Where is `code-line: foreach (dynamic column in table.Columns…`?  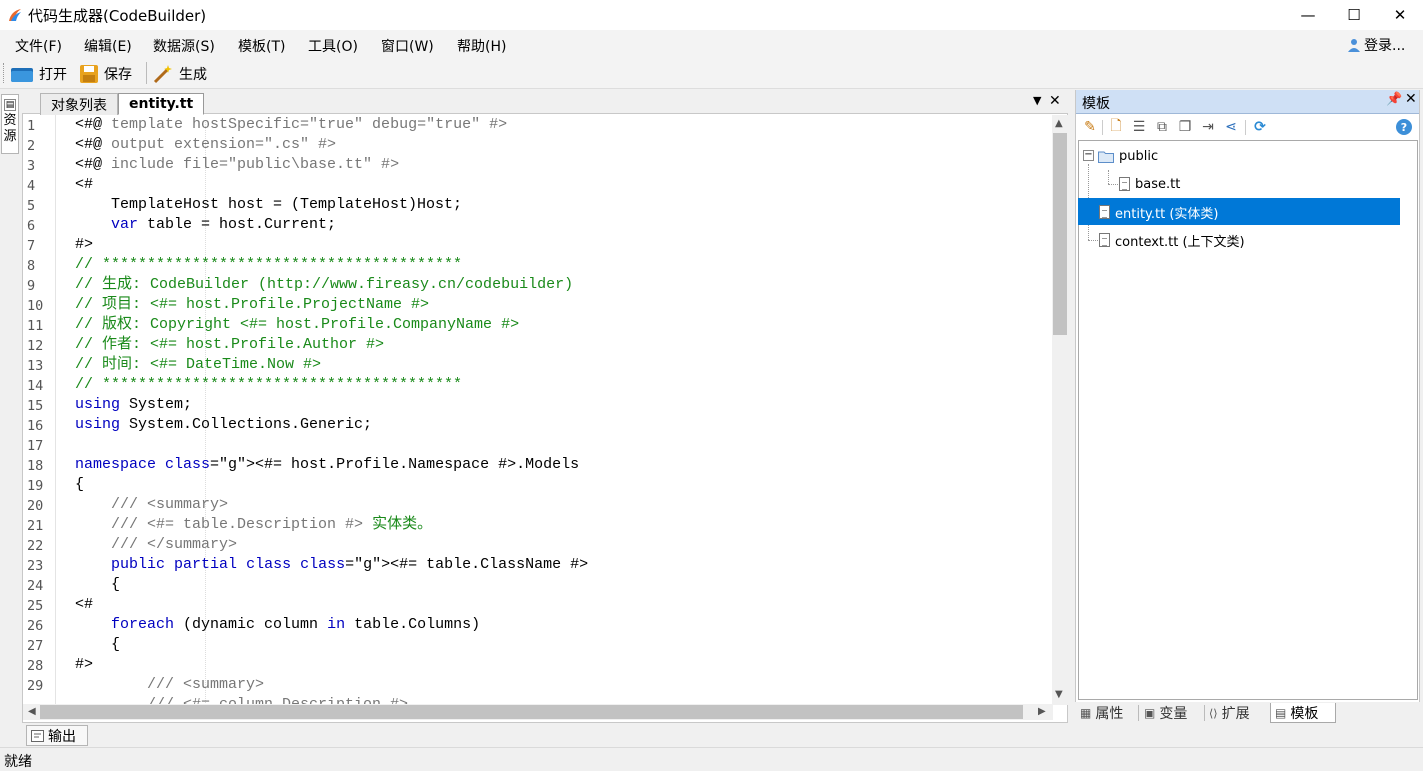
code-line: foreach (dynamic column in table.Columns… is located at coordinates (296, 624).